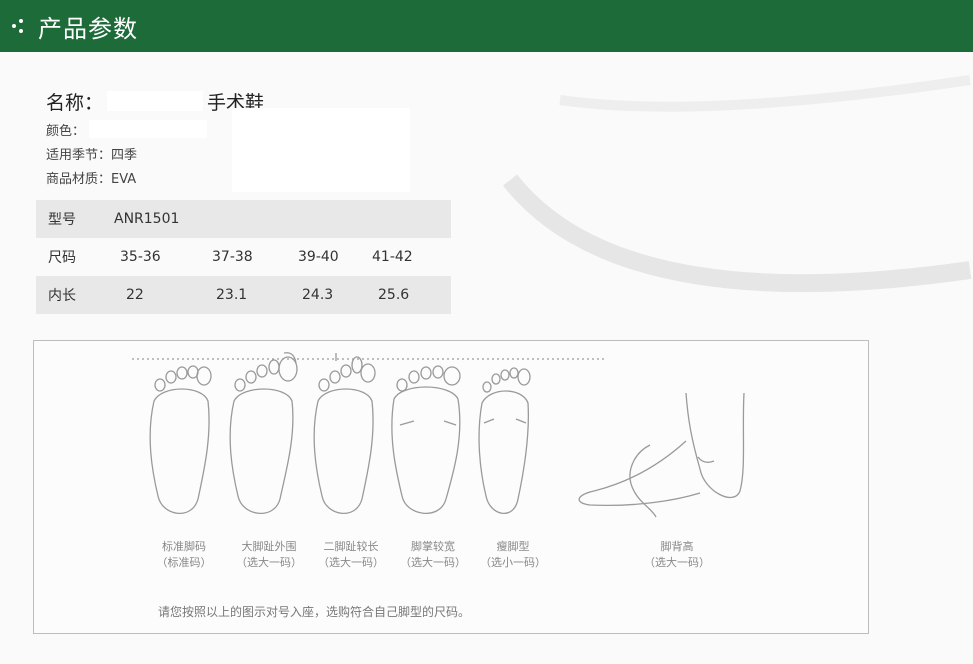  I want to click on caption-line1: 脚掌较宽, so click(433, 546).